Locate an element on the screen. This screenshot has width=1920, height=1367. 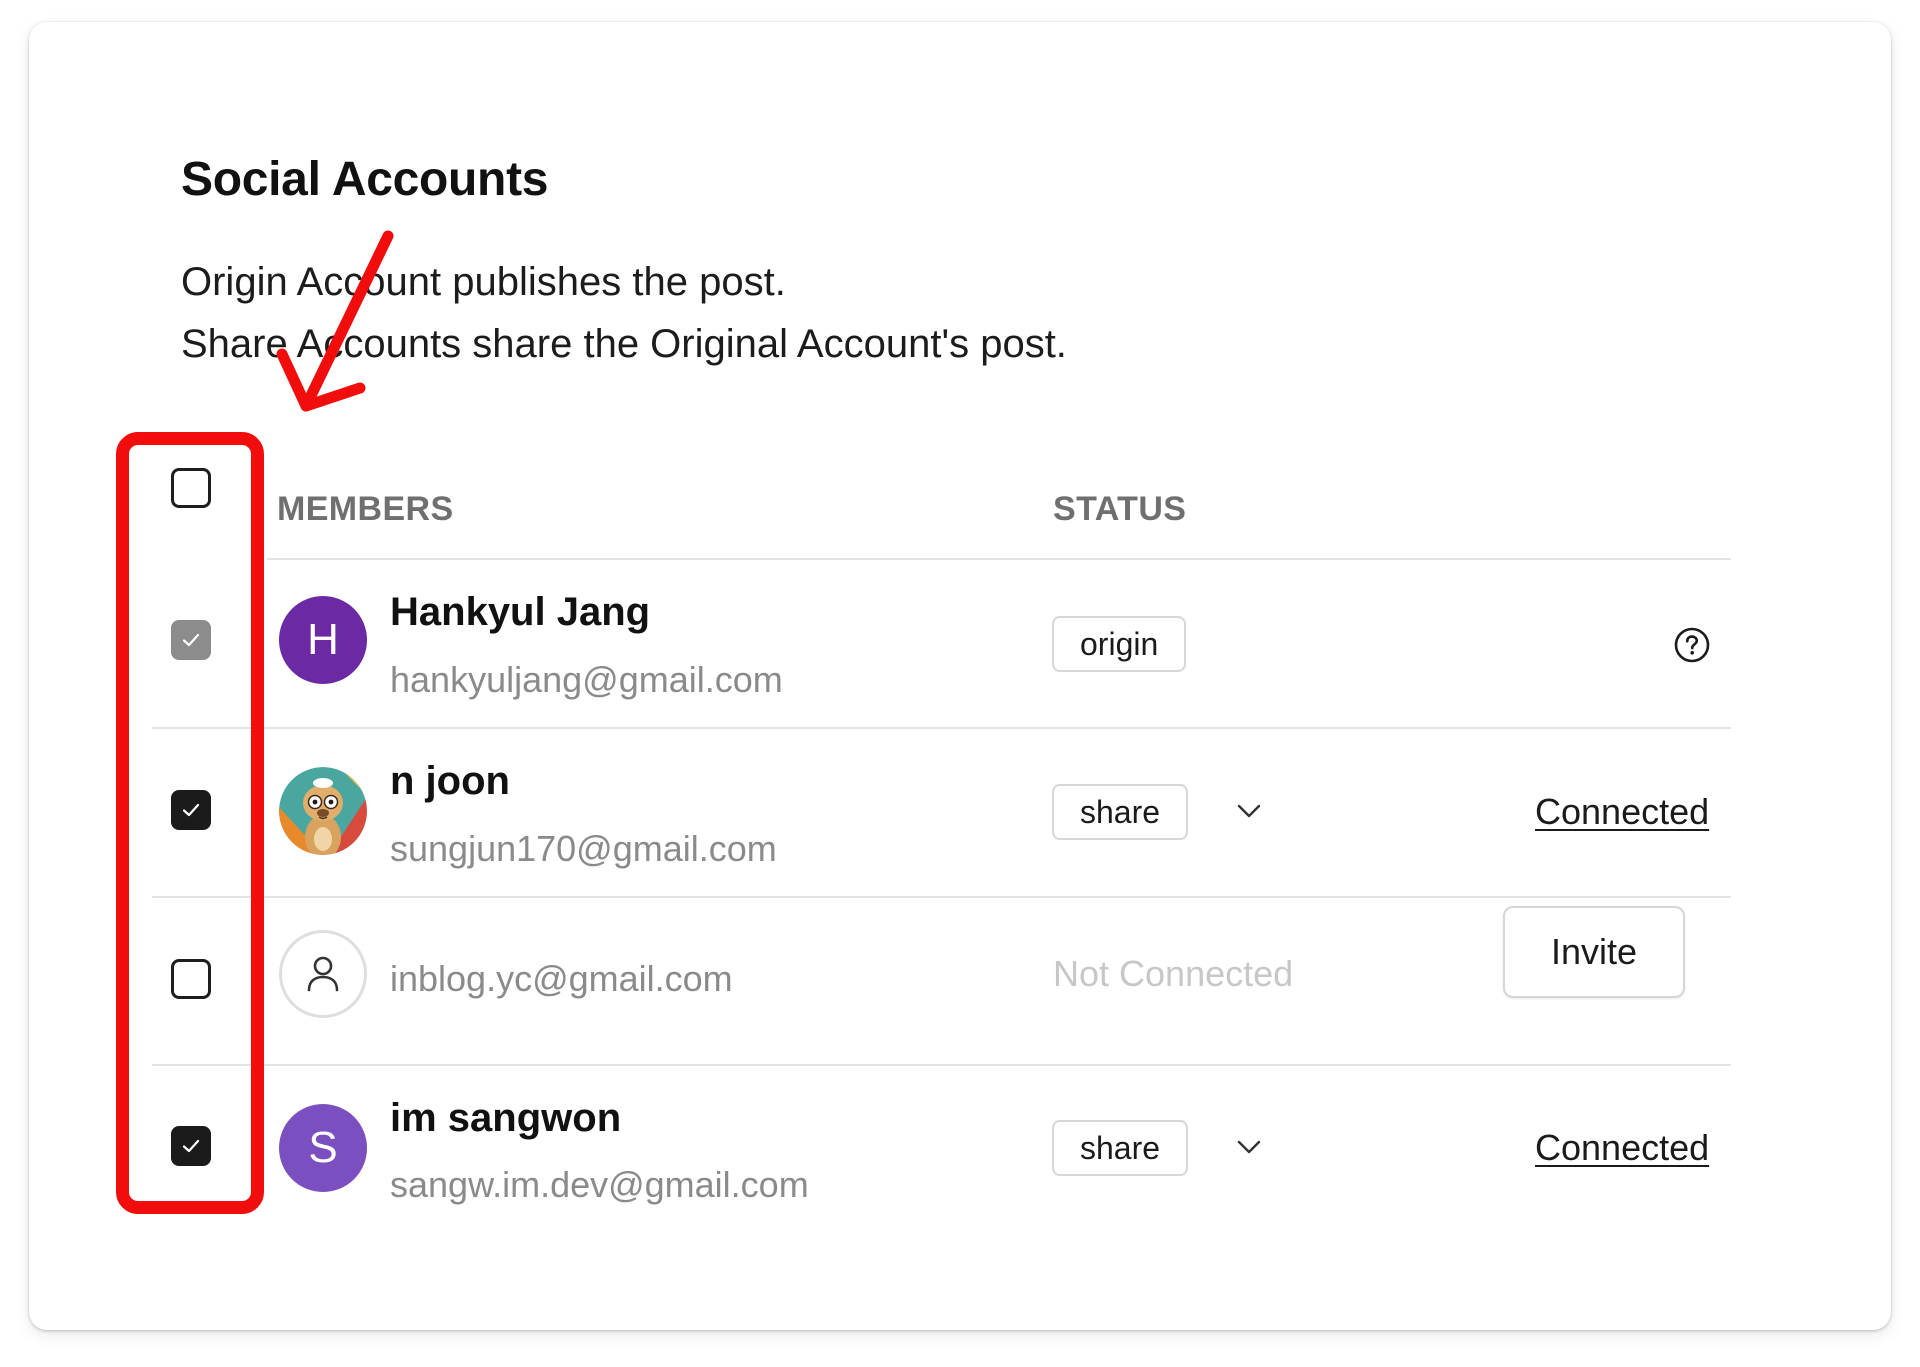
invite-button: Invite is located at coordinates (1594, 952).